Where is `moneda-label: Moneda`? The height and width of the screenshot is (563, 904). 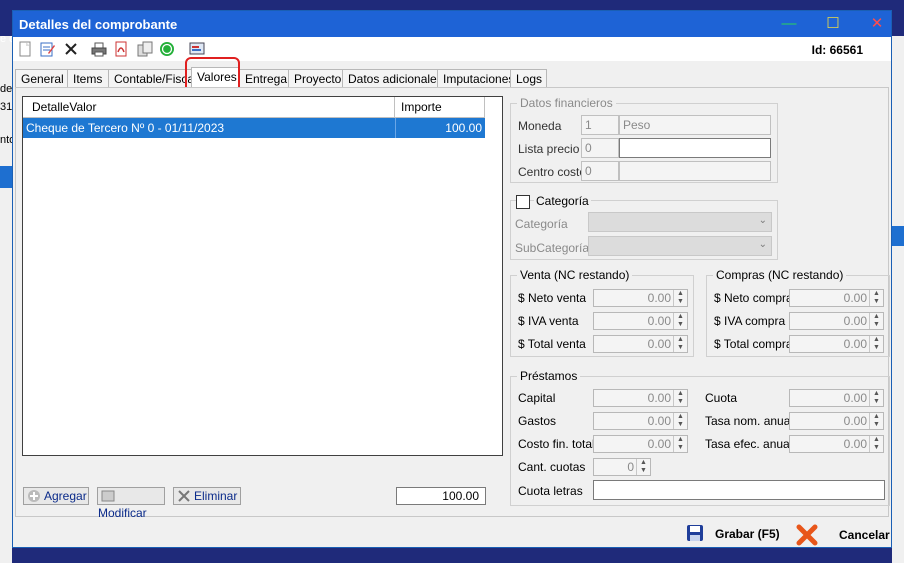
moneda-label: Moneda is located at coordinates (540, 126).